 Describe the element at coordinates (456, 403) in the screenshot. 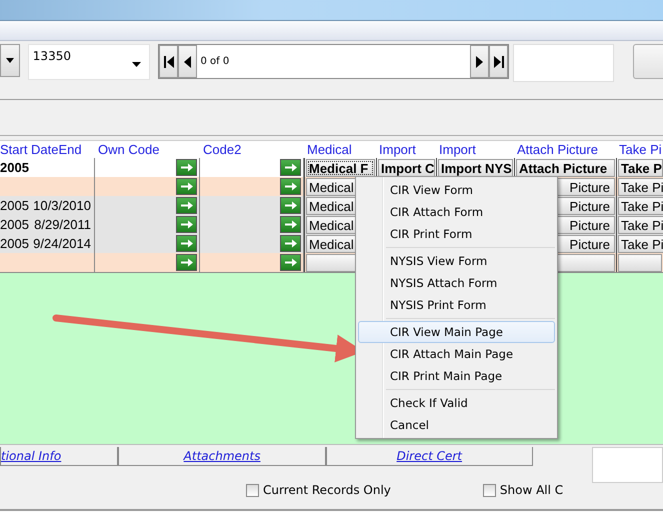

I see `menu-item: Check If Valid` at that location.